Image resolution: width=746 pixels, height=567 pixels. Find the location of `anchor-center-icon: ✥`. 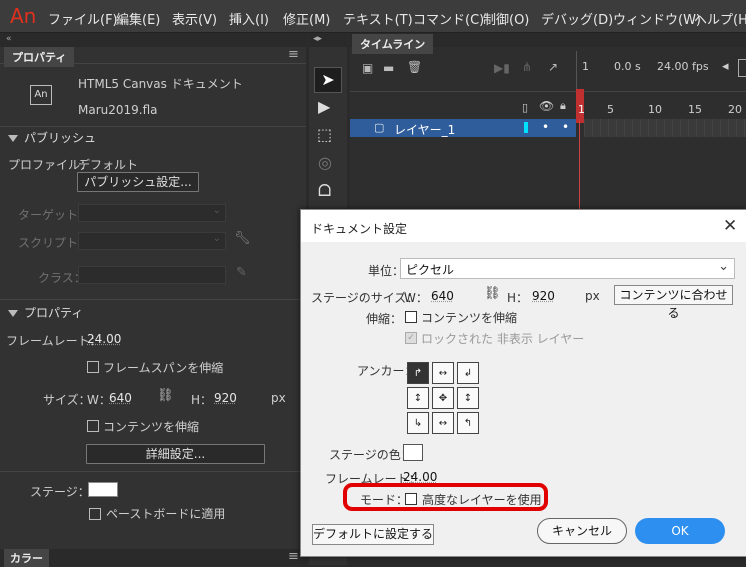

anchor-center-icon: ✥ is located at coordinates (443, 398).